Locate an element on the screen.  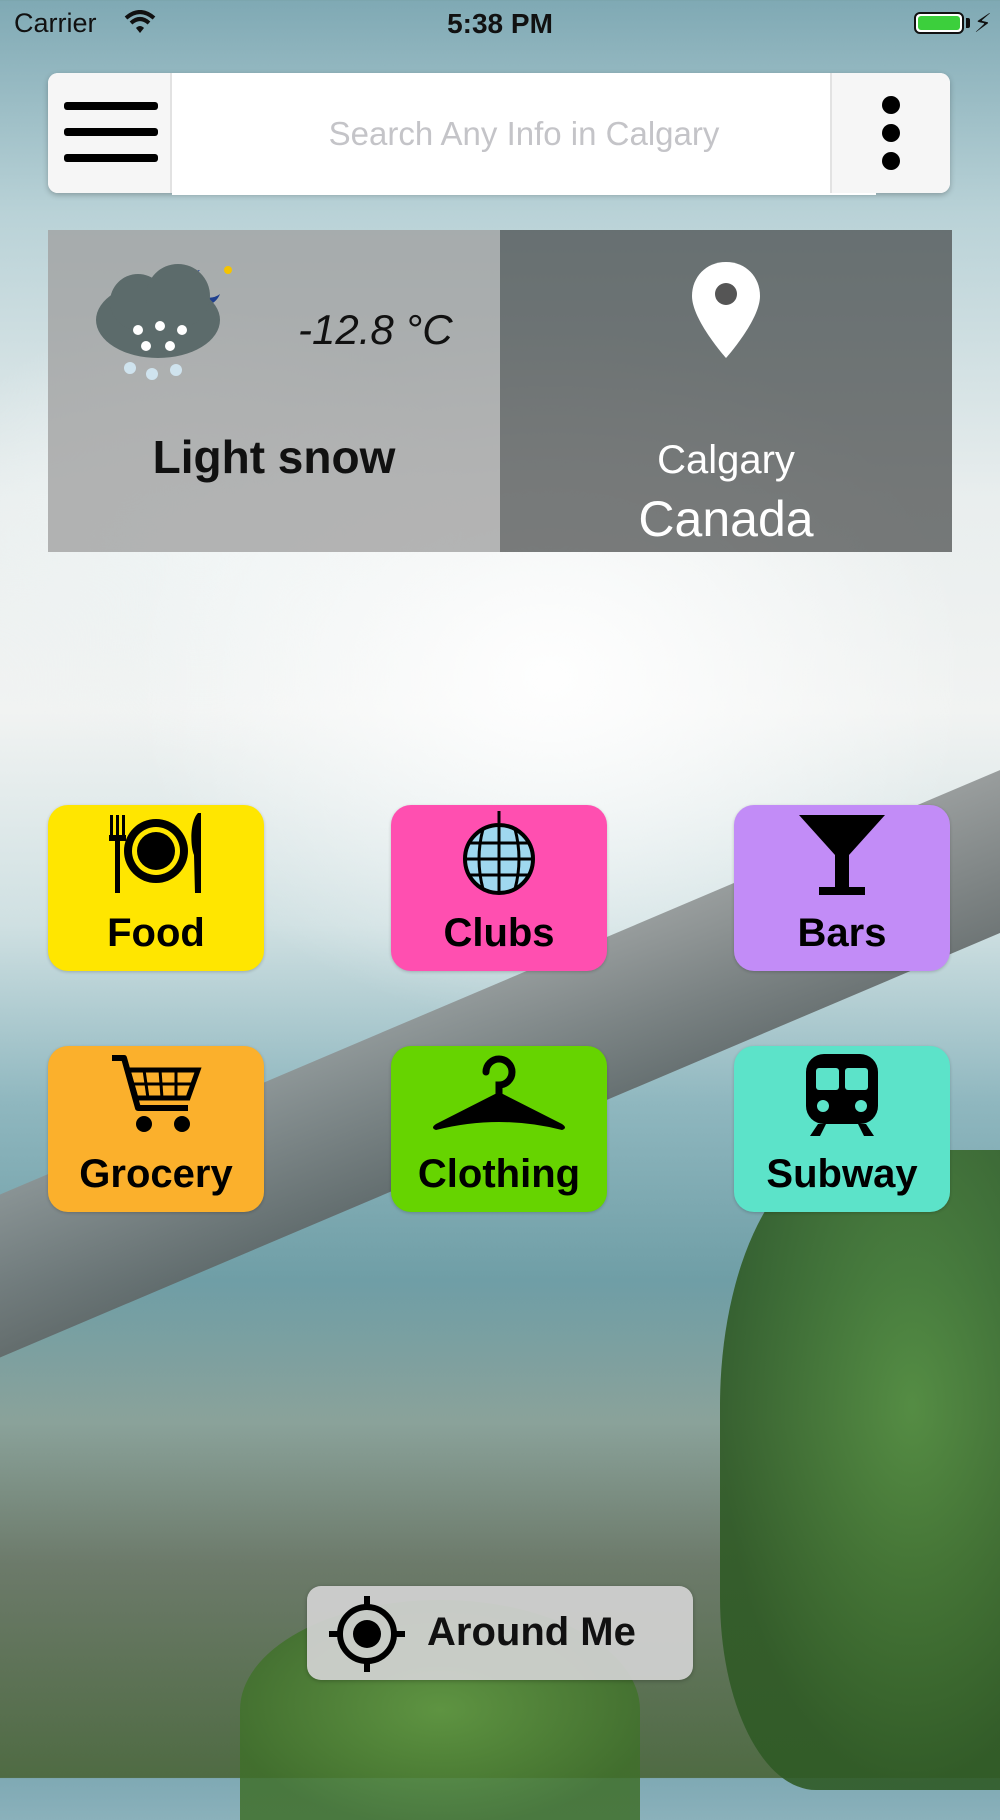
cocktail-glass-icon is located at coordinates (842, 857).